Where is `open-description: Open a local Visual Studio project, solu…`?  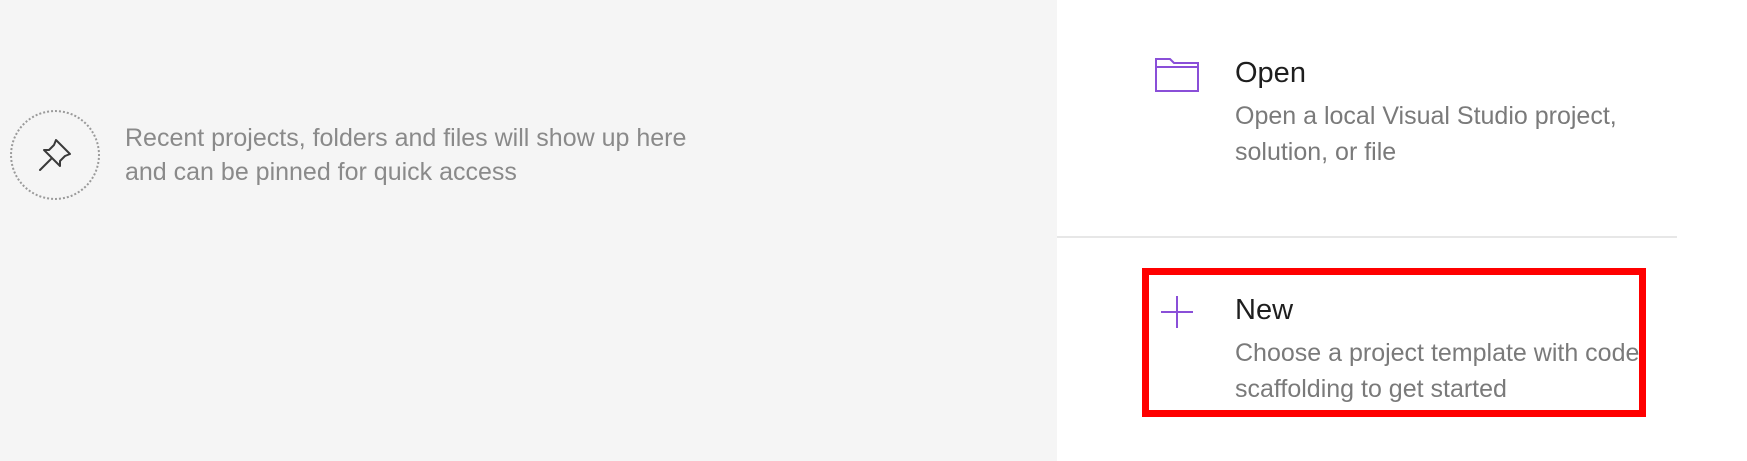 open-description: Open a local Visual Studio project, solu… is located at coordinates (1426, 134).